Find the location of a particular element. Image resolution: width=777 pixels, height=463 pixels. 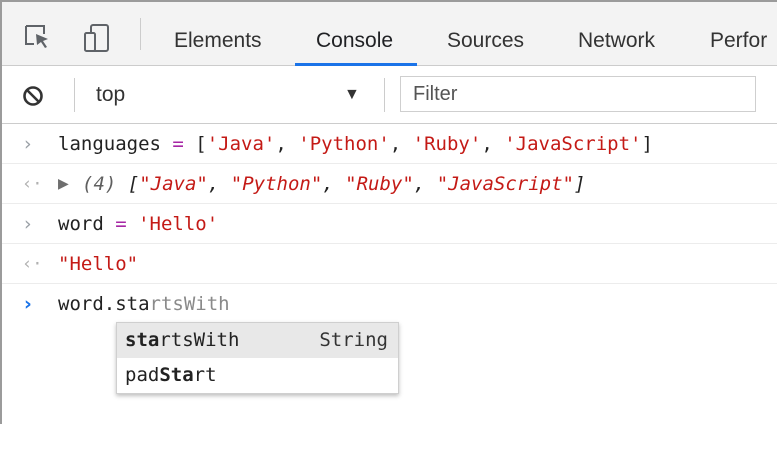

tab-network: Network is located at coordinates (616, 33).